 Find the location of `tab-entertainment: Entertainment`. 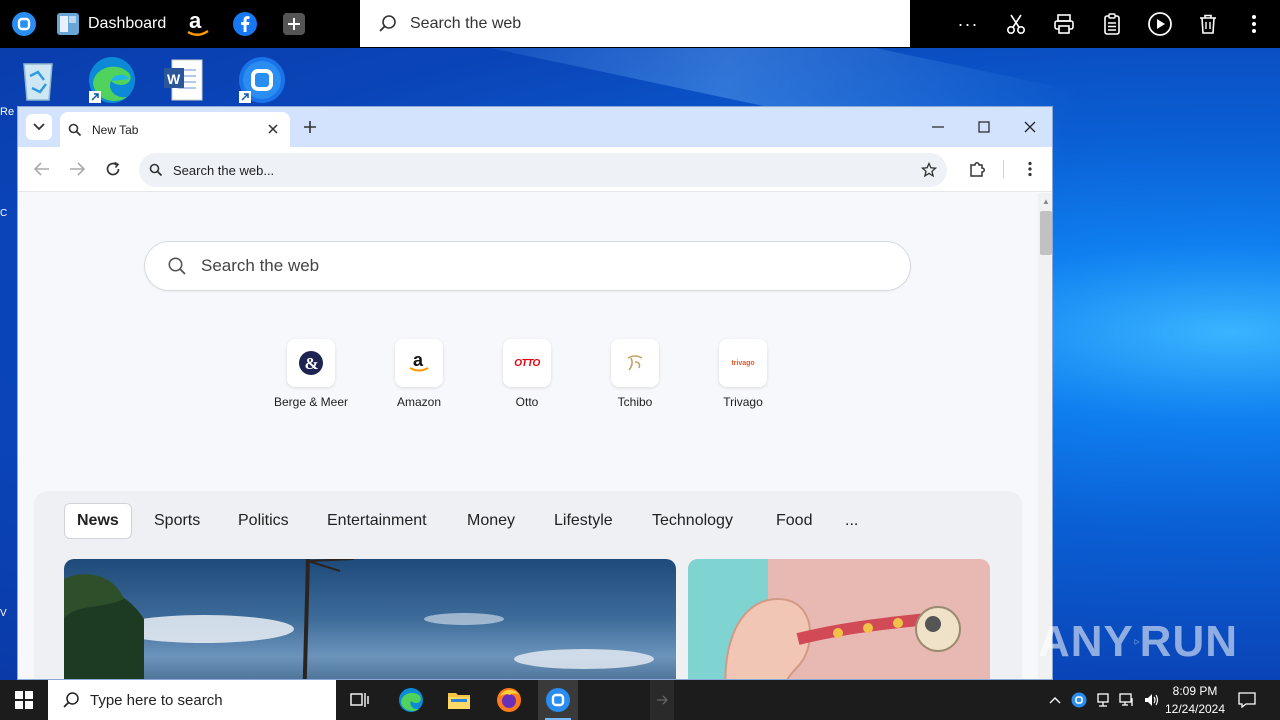

tab-entertainment: Entertainment is located at coordinates (377, 521).